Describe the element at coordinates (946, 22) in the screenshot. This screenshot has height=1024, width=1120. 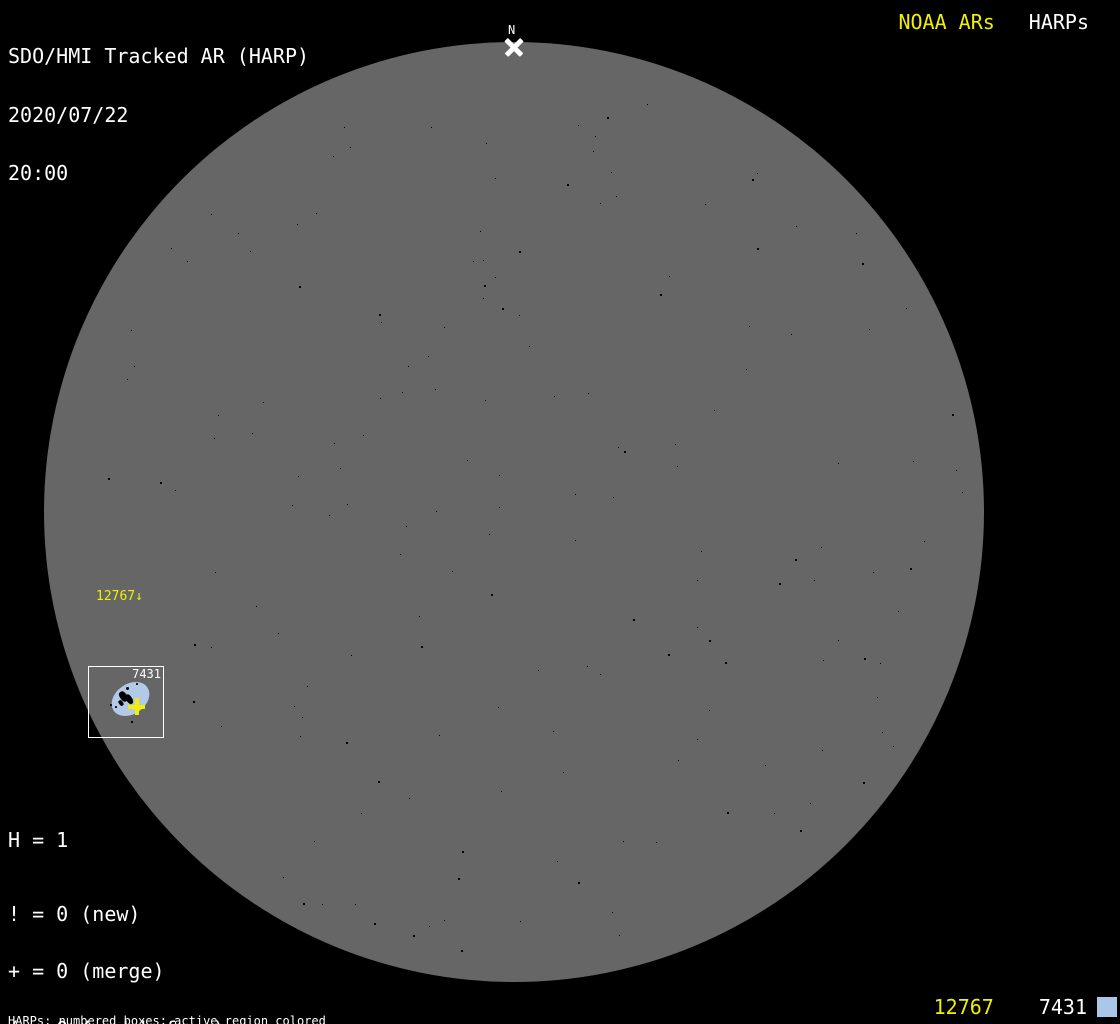
I see `noaa-ars-heading: NOAA ARs` at that location.